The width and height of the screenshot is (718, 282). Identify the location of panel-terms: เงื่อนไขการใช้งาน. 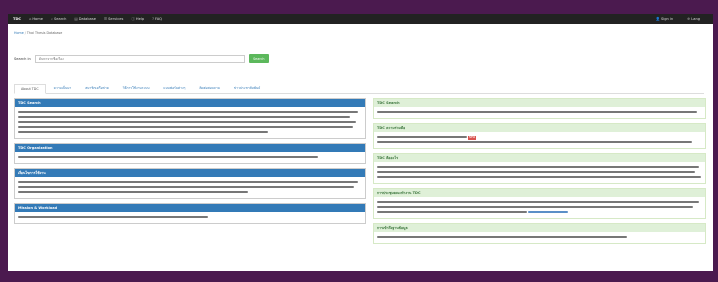
(190, 183).